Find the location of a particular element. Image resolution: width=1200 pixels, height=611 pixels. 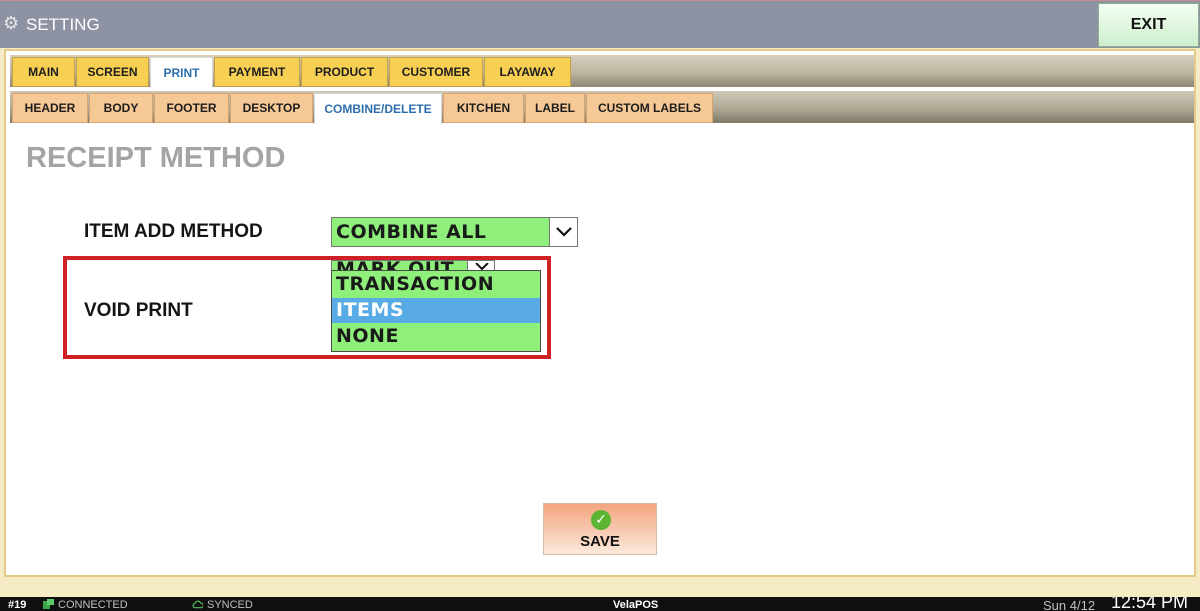

save-button: ✓ SAVE is located at coordinates (600, 529).